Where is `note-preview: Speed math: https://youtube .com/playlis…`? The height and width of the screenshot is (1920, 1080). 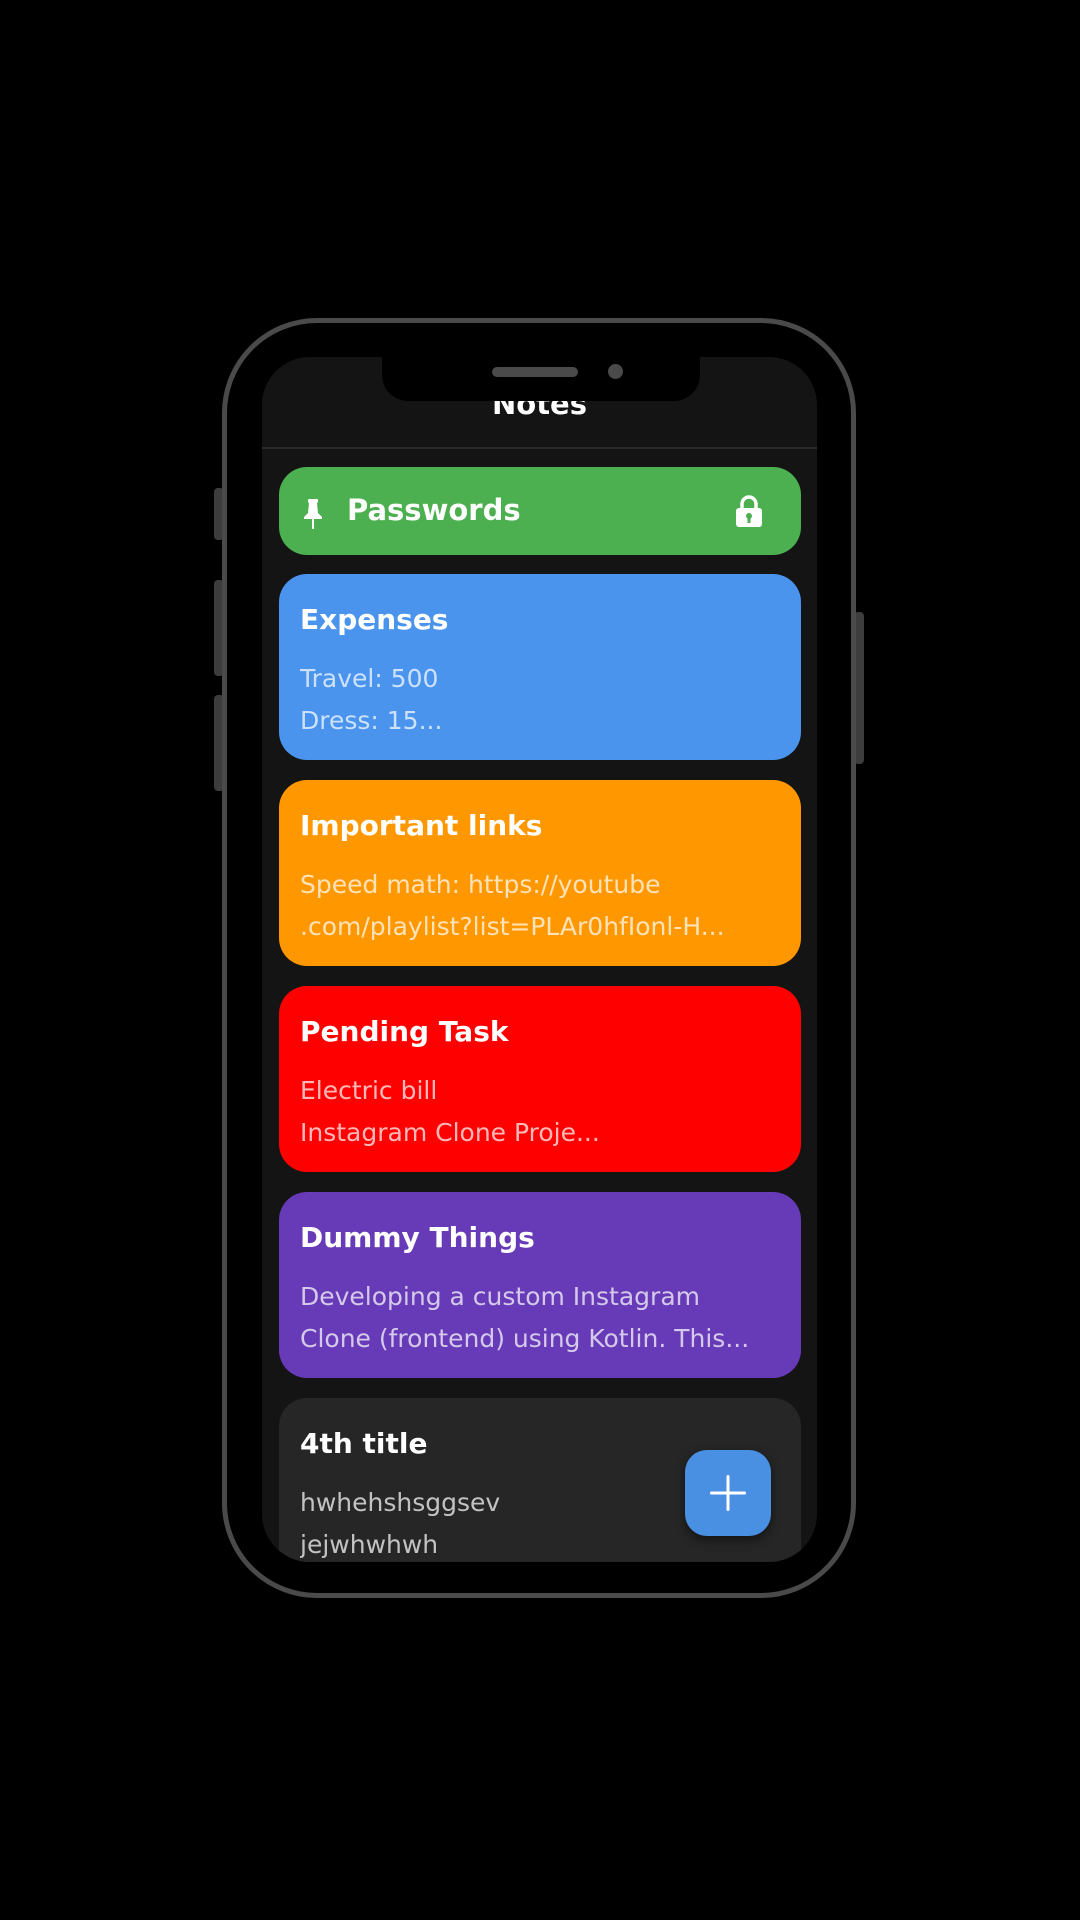
note-preview: Speed math: https://youtube .com/playlis… is located at coordinates (539, 906).